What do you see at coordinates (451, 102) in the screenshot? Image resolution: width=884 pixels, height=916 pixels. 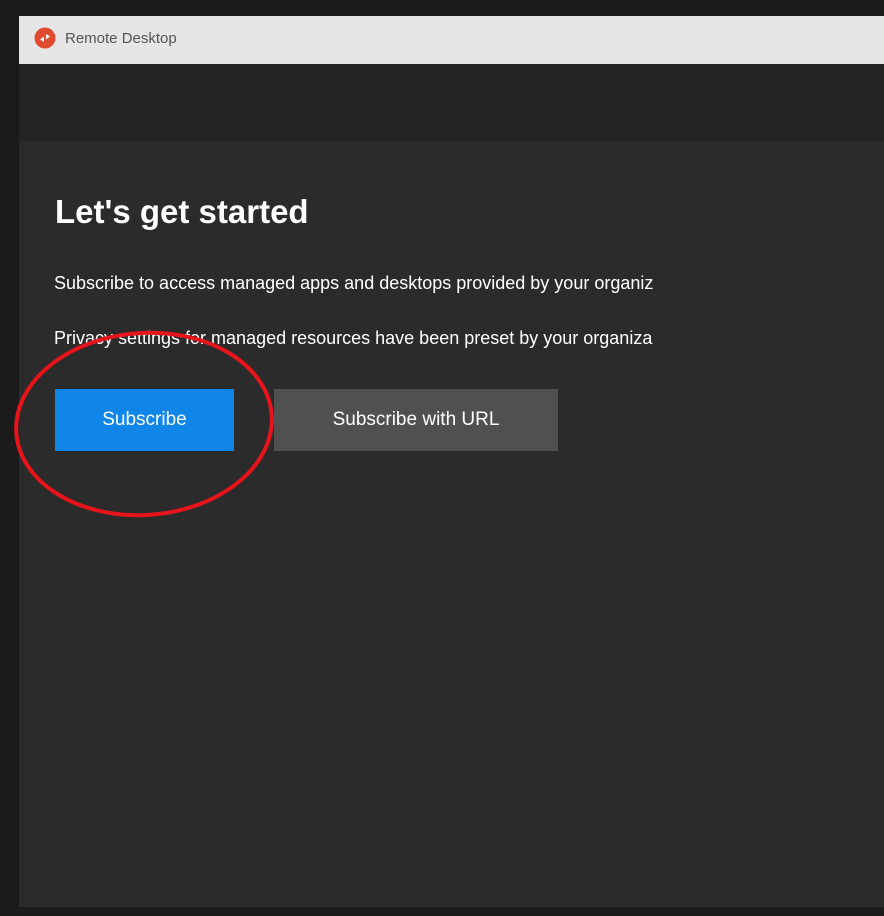 I see `toolbar` at bounding box center [451, 102].